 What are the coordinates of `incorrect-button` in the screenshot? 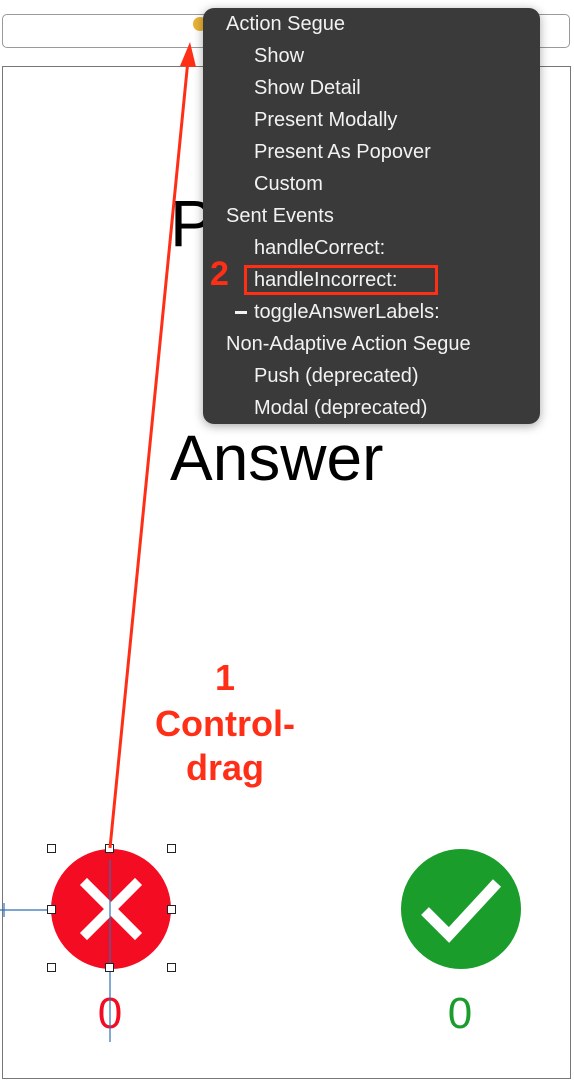 It's located at (111, 909).